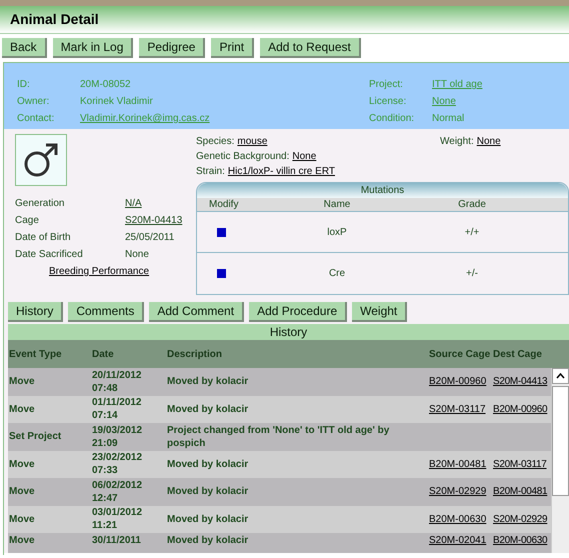 This screenshot has width=569, height=558. Describe the element at coordinates (153, 220) in the screenshot. I see `link: S20M-04413` at that location.